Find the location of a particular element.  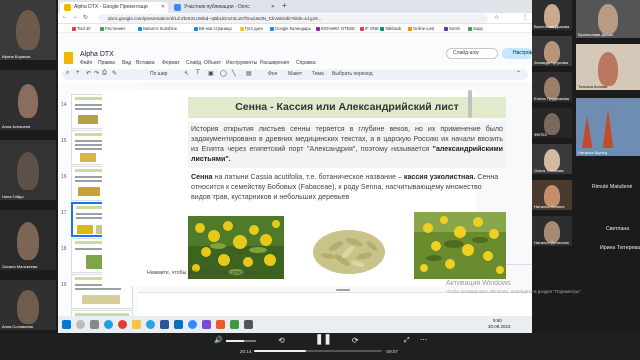

rewind-icon: ⟲ is located at coordinates (281, 340).